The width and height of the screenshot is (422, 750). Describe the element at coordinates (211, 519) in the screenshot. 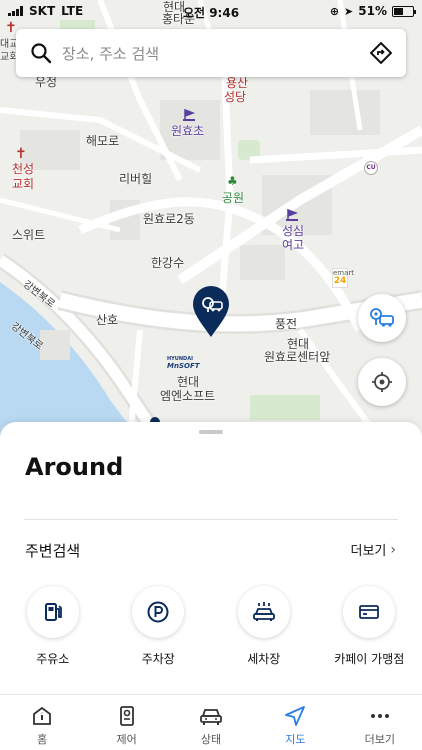

I see `divider` at that location.